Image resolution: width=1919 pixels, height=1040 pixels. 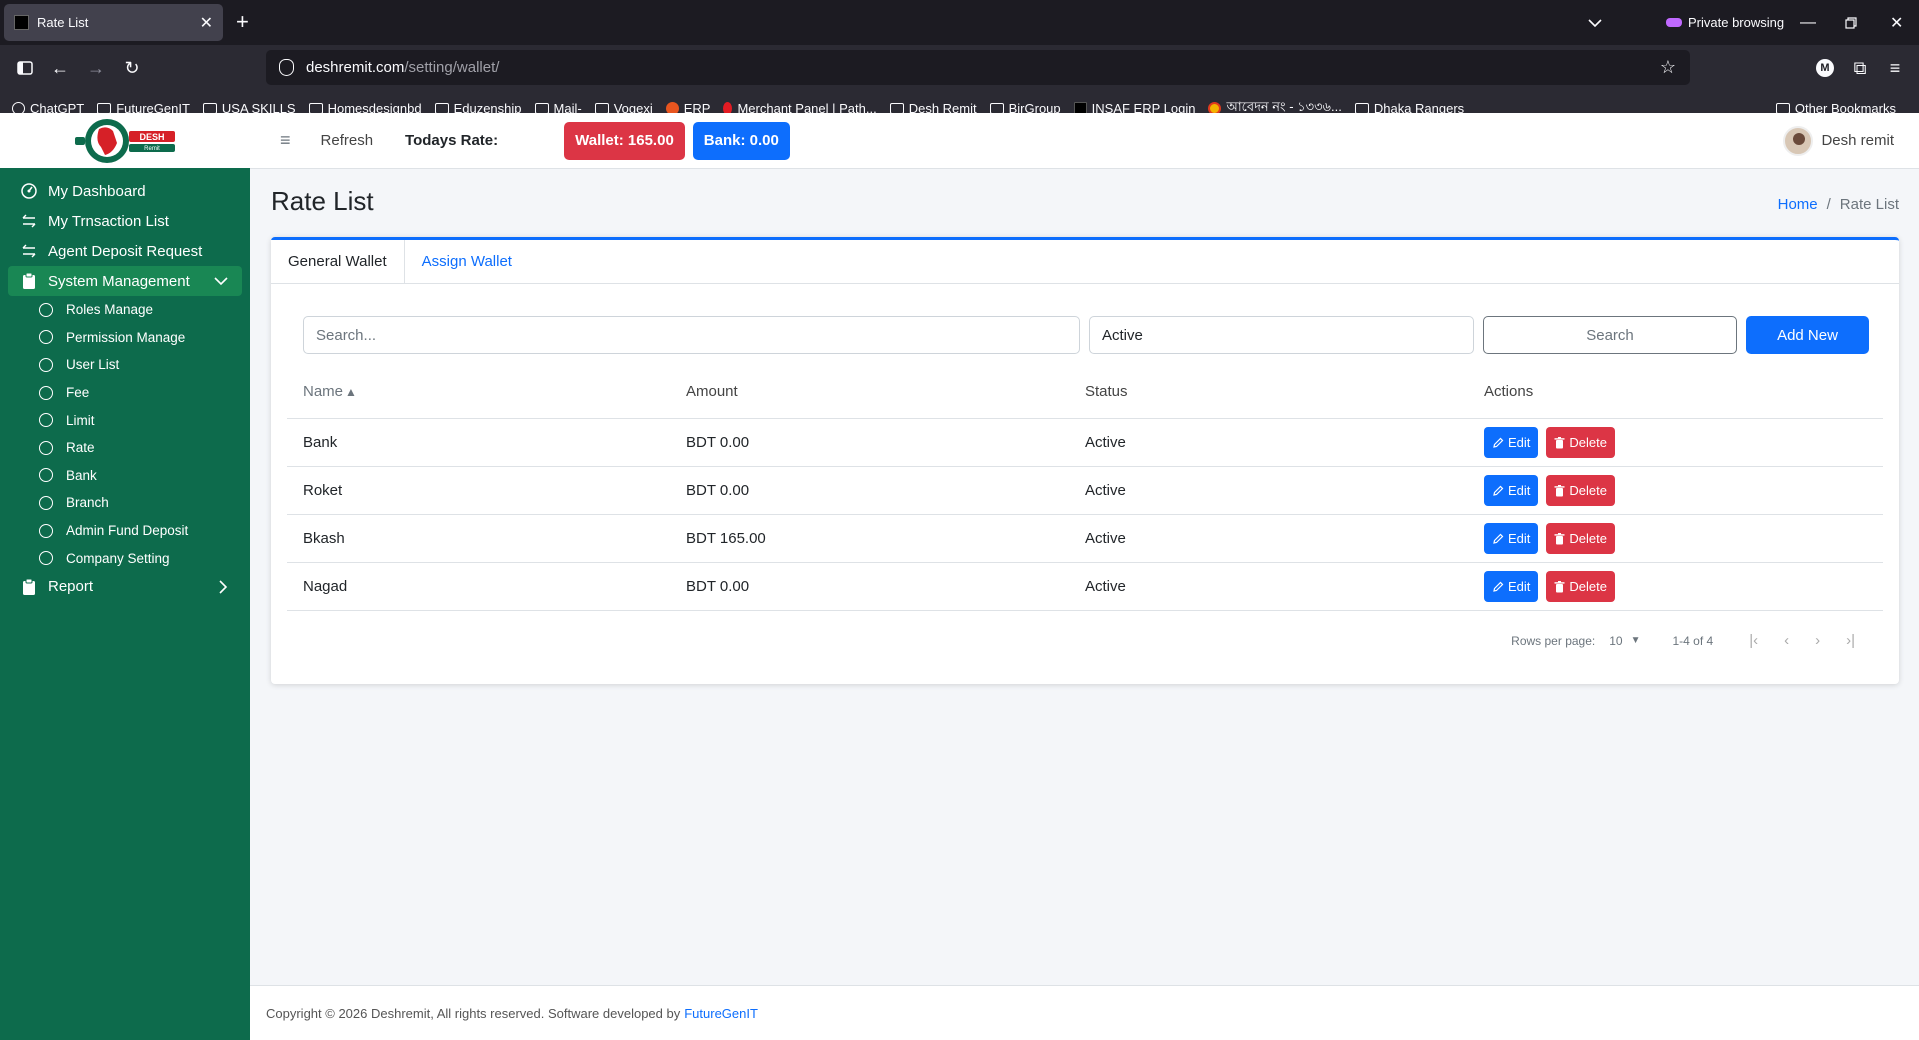 What do you see at coordinates (29, 251) in the screenshot?
I see `transfer-icon` at bounding box center [29, 251].